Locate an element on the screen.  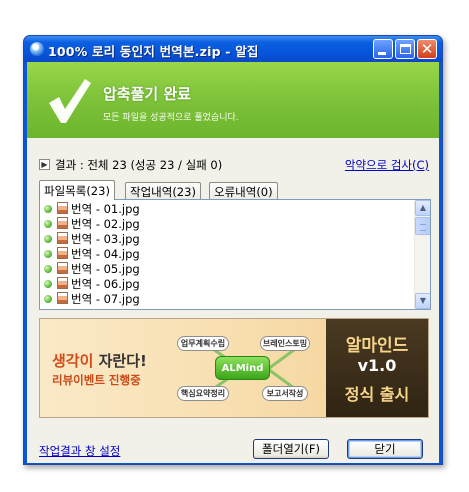
ad-pill: 보고서작성 is located at coordinates (285, 393).